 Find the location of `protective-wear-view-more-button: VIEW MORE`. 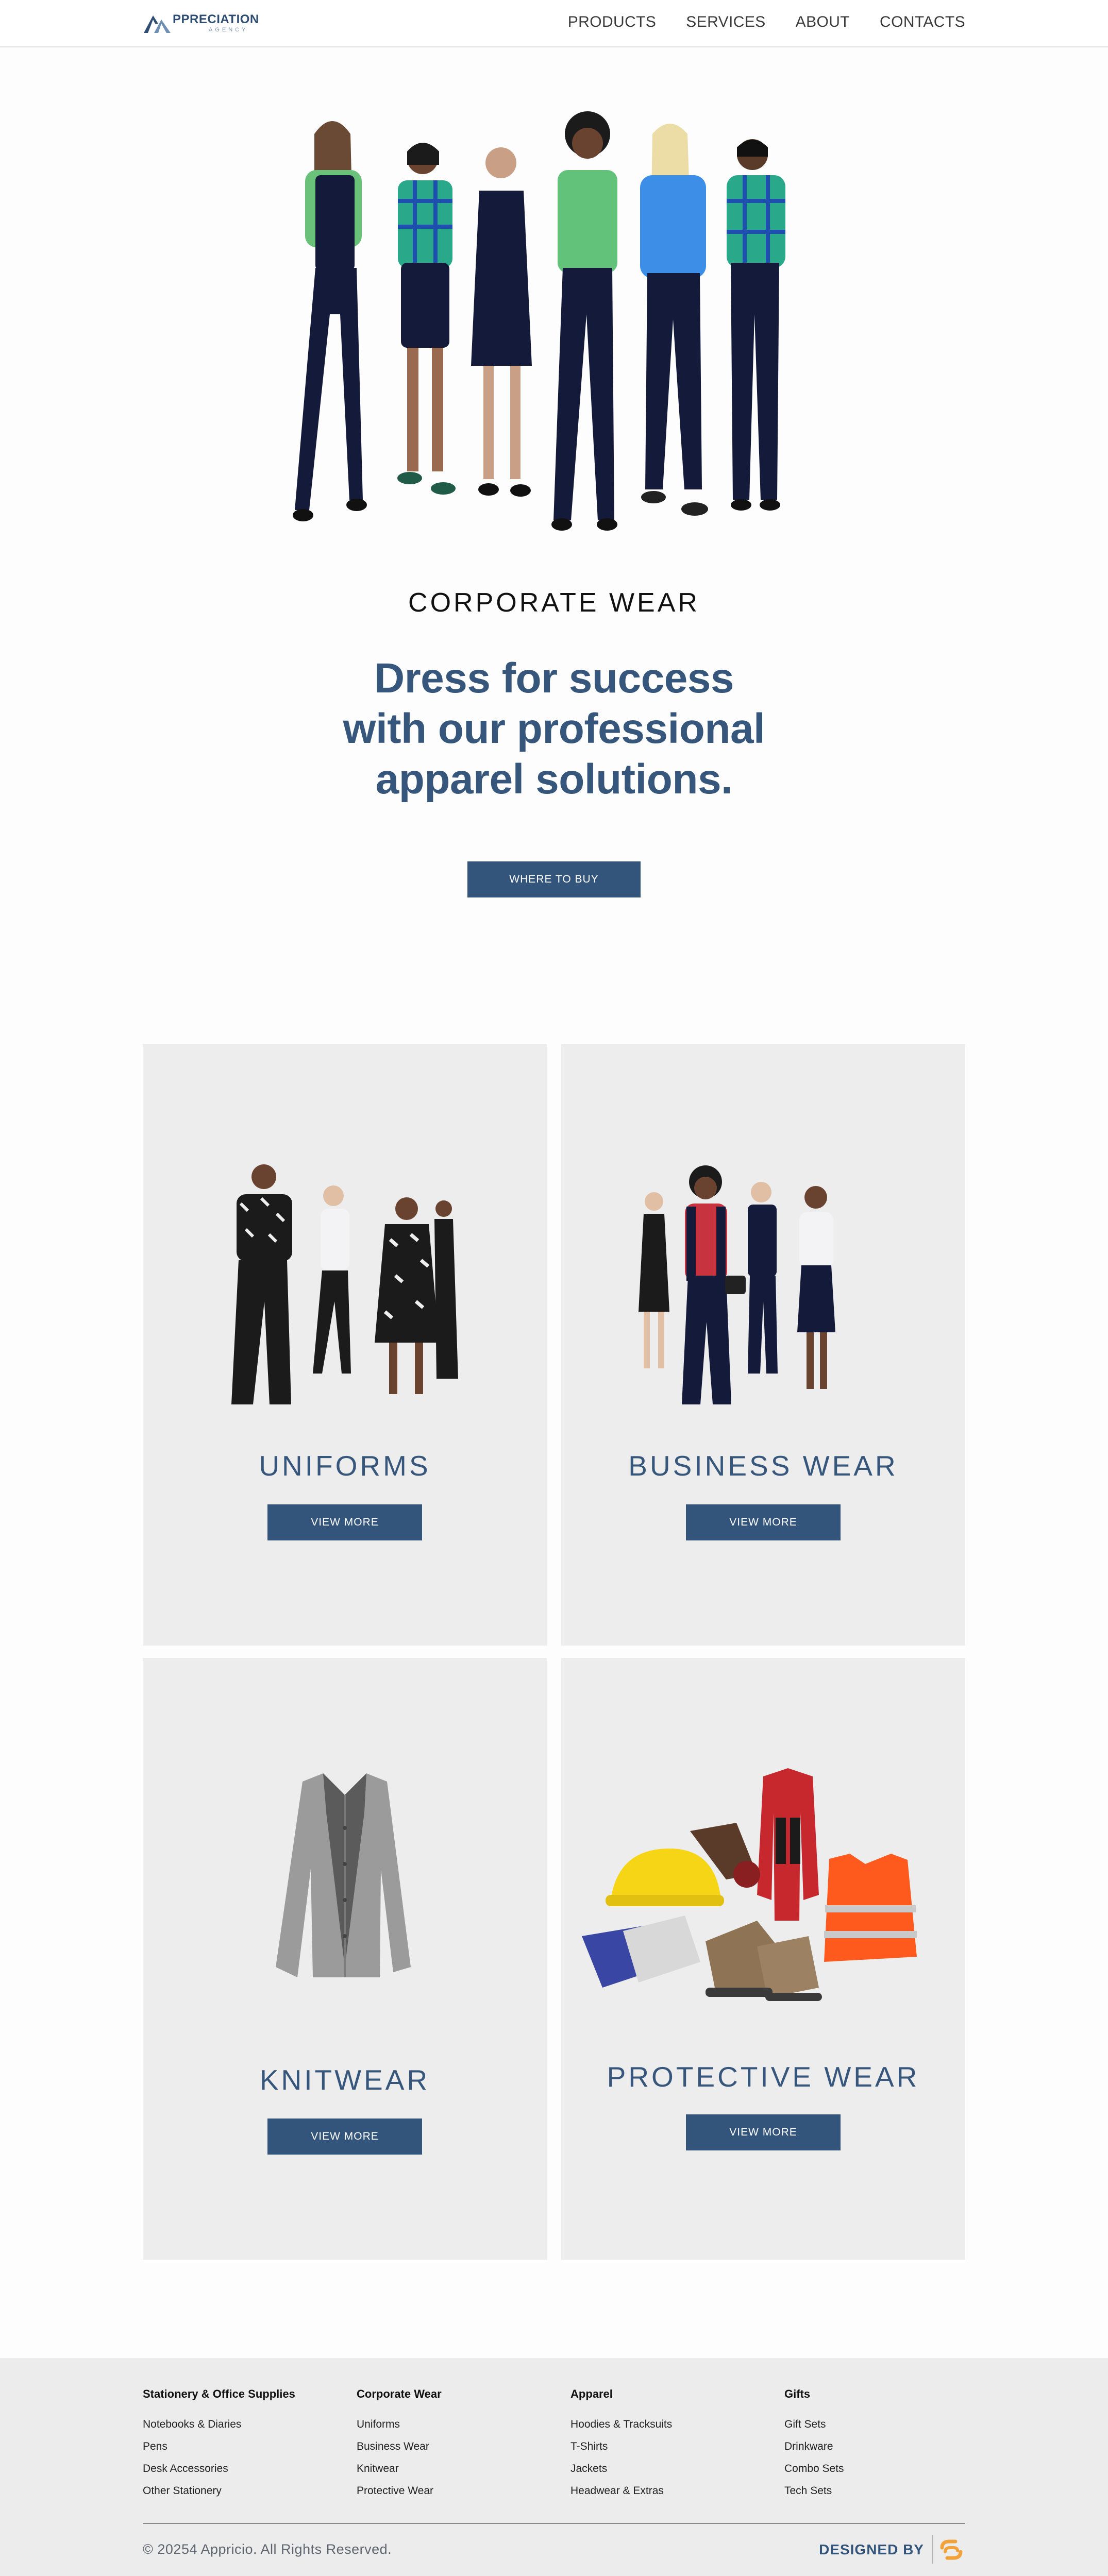

protective-wear-view-more-button: VIEW MORE is located at coordinates (763, 2132).